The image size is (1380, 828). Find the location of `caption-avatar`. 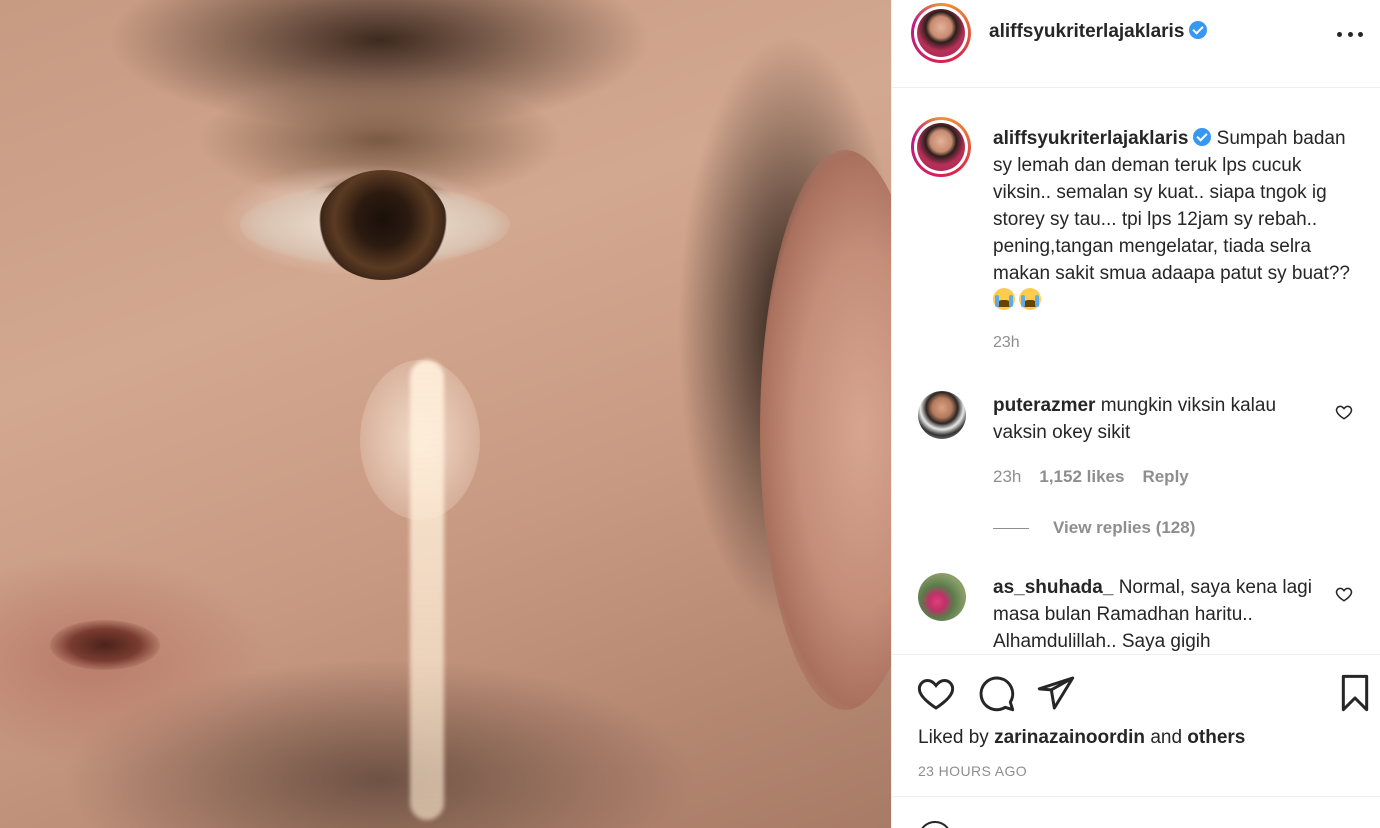

caption-avatar is located at coordinates (941, 147).